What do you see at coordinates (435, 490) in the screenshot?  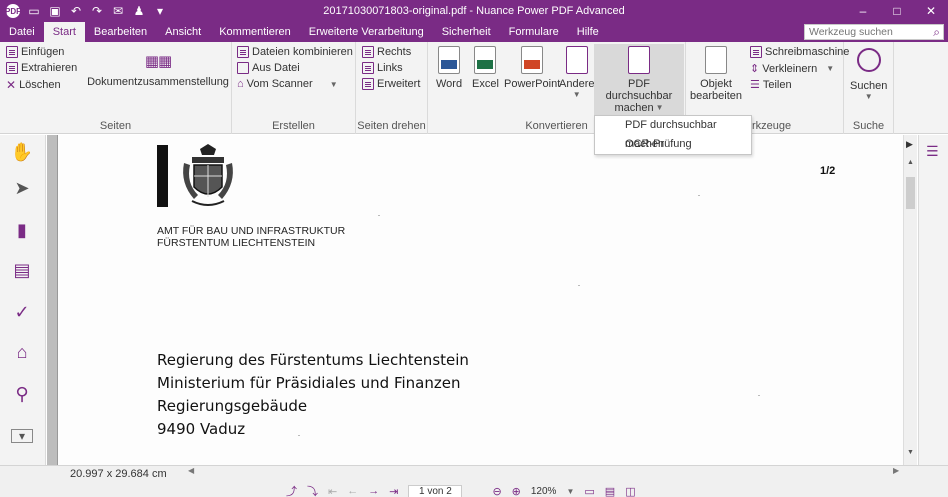 I see `page-number-field` at bounding box center [435, 490].